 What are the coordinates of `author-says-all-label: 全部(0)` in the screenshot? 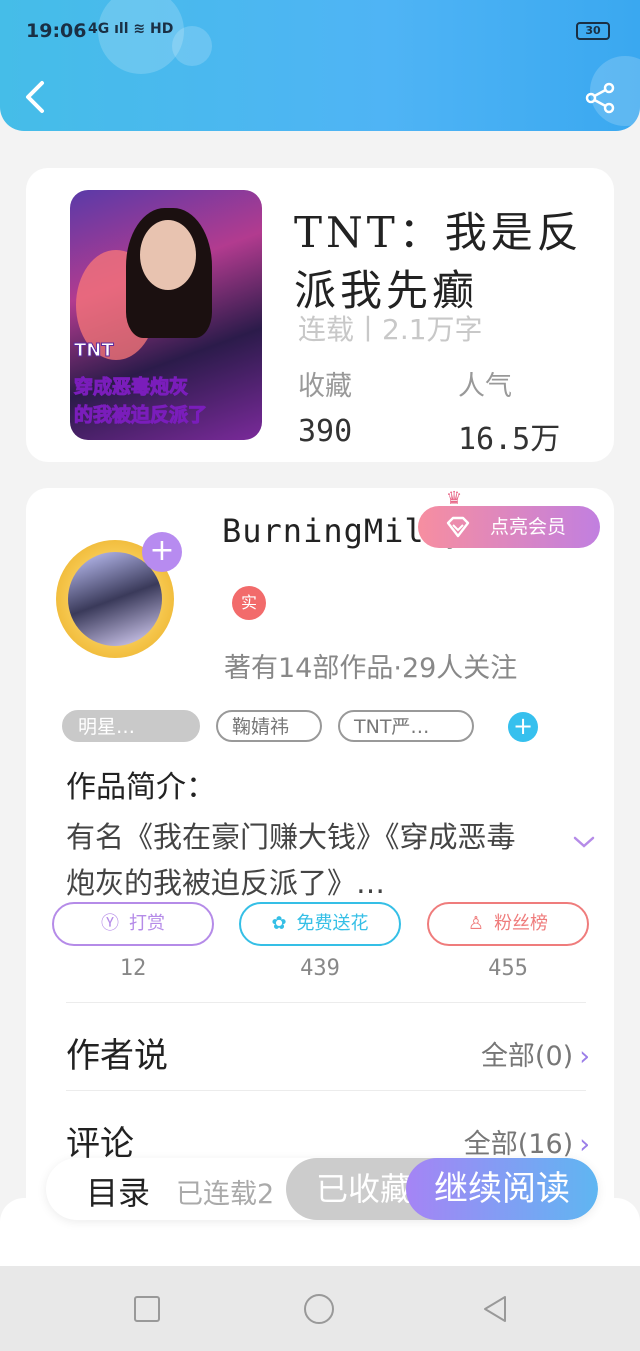 It's located at (527, 1056).